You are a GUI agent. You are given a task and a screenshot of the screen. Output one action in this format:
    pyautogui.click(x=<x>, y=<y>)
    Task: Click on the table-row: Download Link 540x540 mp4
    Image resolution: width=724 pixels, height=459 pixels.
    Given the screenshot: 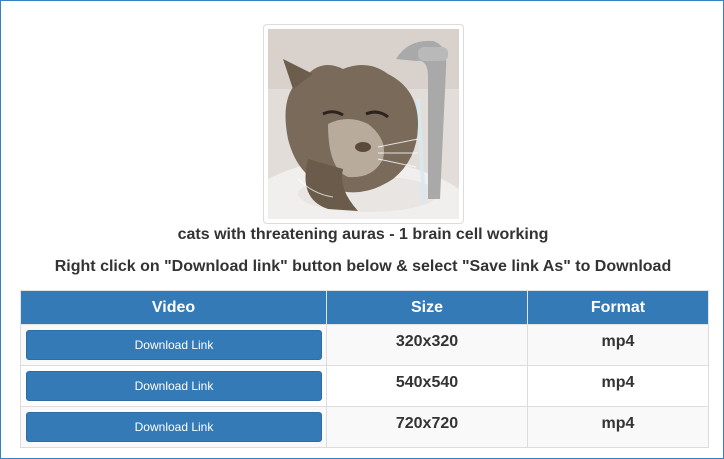 What is the action you would take?
    pyautogui.click(x=364, y=386)
    